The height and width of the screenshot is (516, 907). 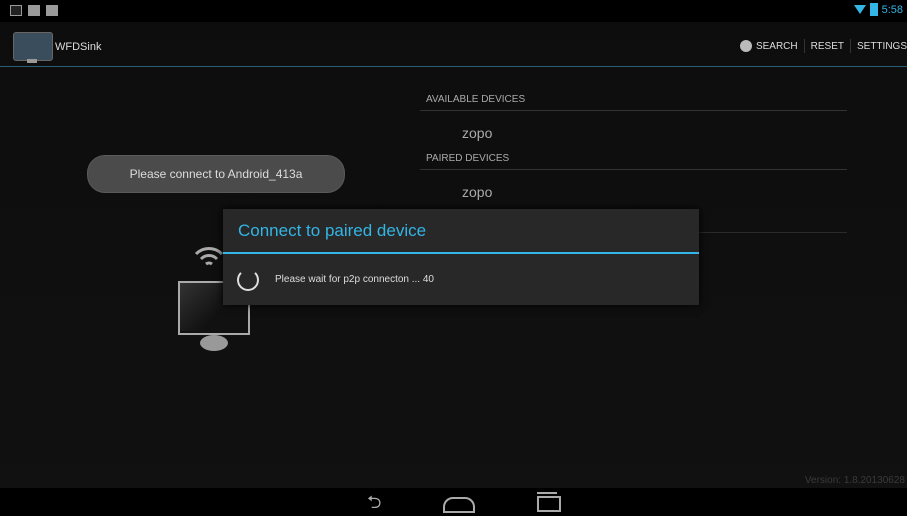 I want to click on reset-button: RESET, so click(x=827, y=46).